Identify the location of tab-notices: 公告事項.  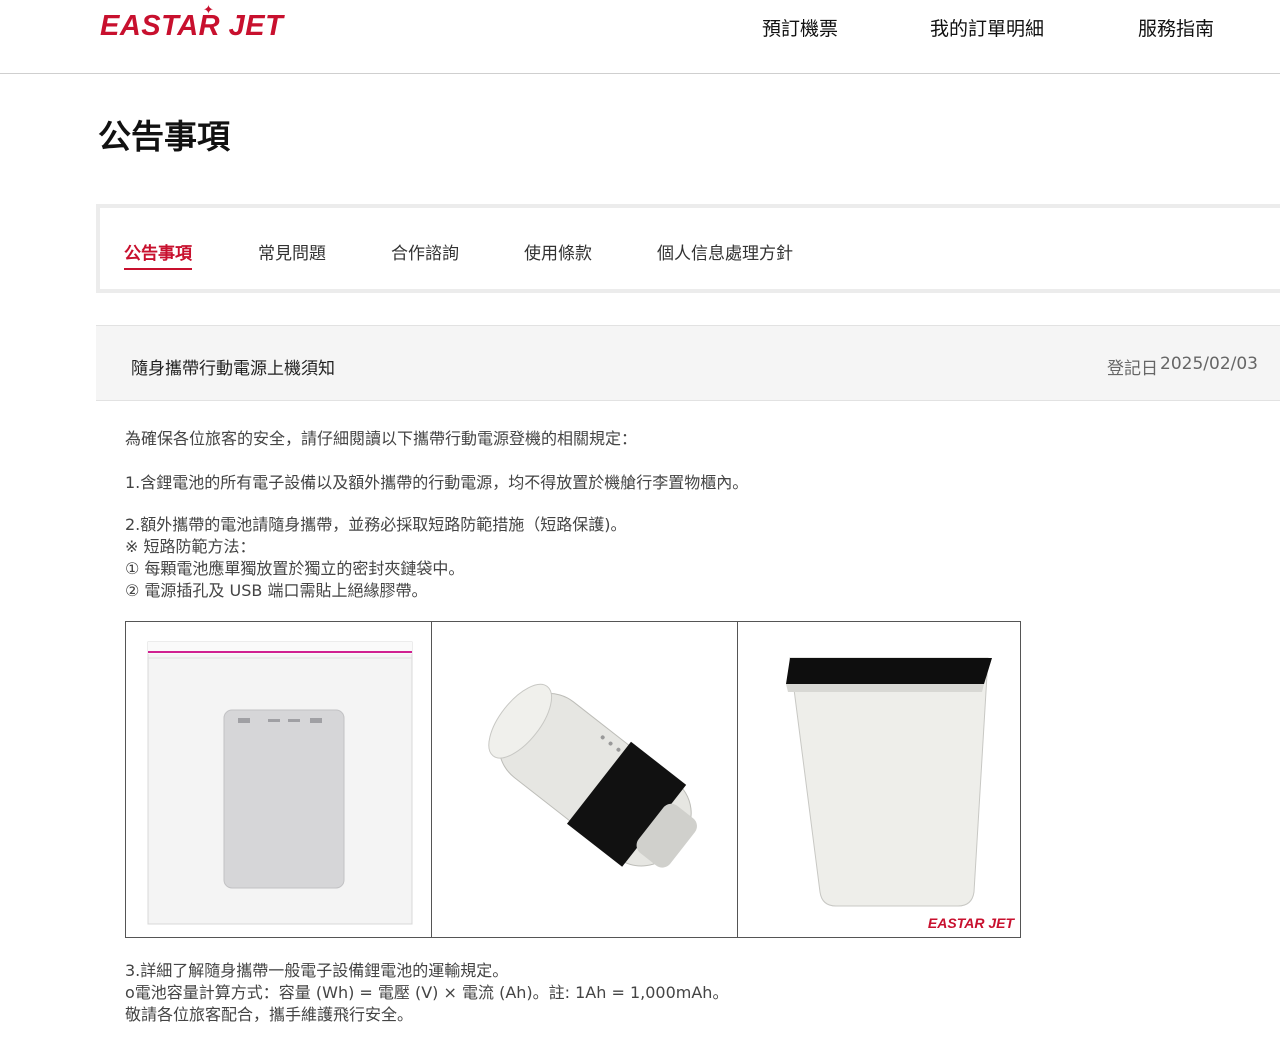
(158, 254).